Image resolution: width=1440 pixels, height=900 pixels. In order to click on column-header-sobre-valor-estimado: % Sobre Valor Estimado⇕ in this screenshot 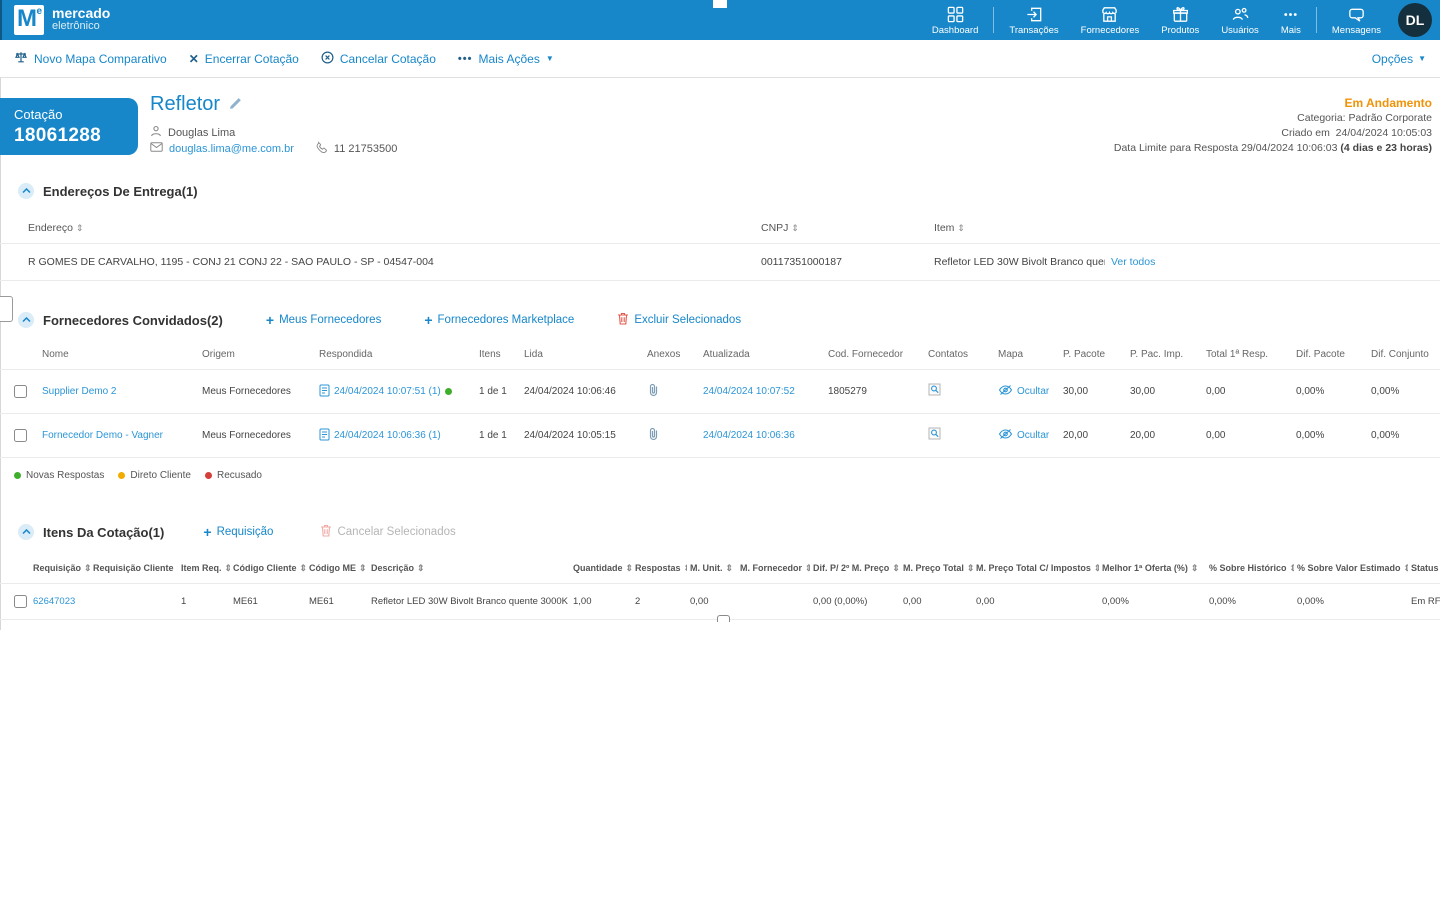, I will do `click(1351, 569)`.